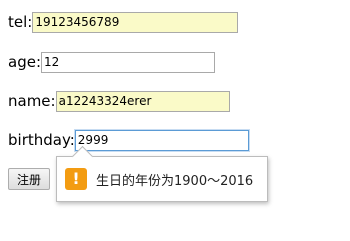 The image size is (350, 241). What do you see at coordinates (175, 181) in the screenshot?
I see `tooltip-message: 生日的年份为1900～2016` at bounding box center [175, 181].